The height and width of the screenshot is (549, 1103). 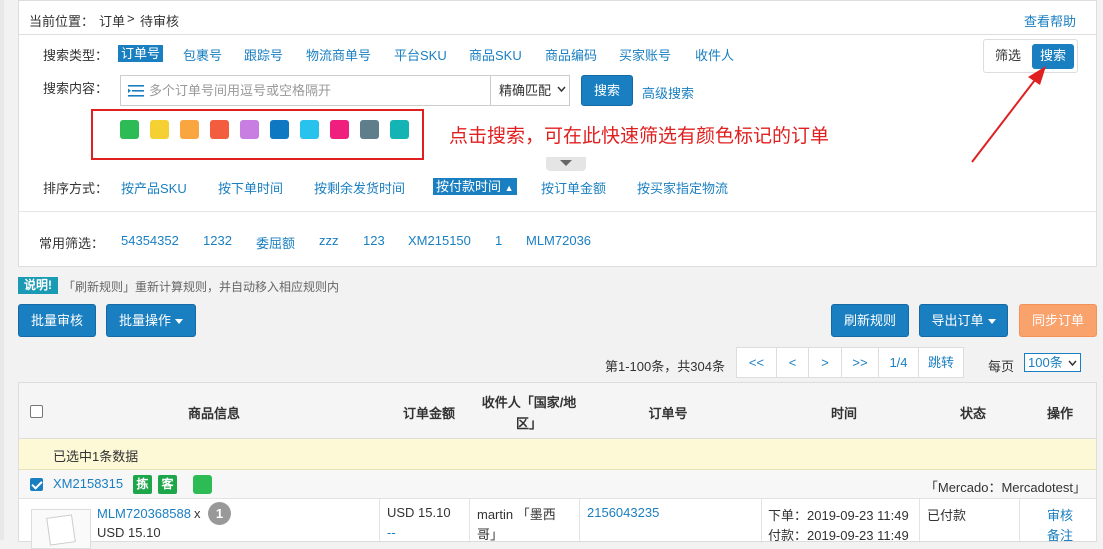 I want to click on table-header: 商品信息 订单金额 收件人「国家/地 区」 订单号 时间 状态 操作, so click(x=557, y=411).